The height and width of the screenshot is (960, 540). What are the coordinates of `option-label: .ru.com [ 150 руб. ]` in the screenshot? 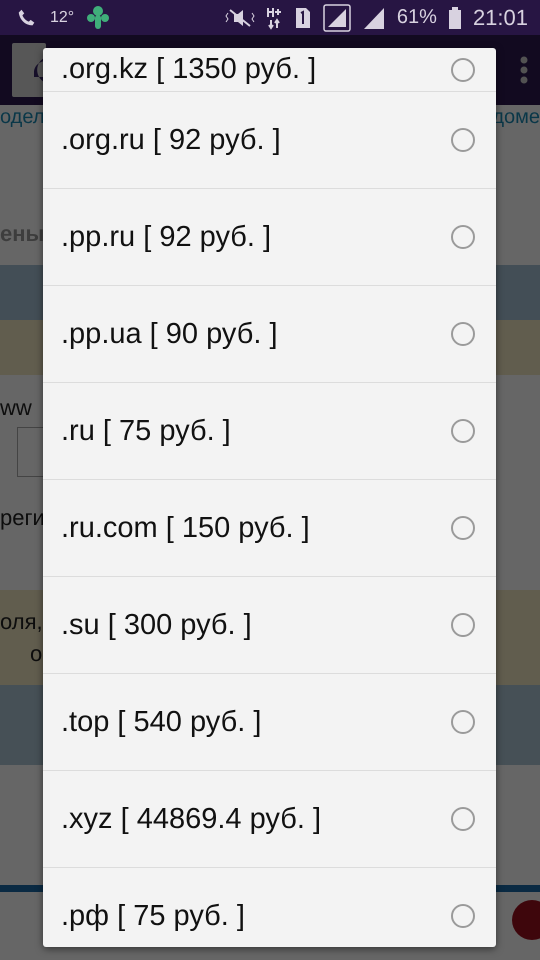 It's located at (185, 528).